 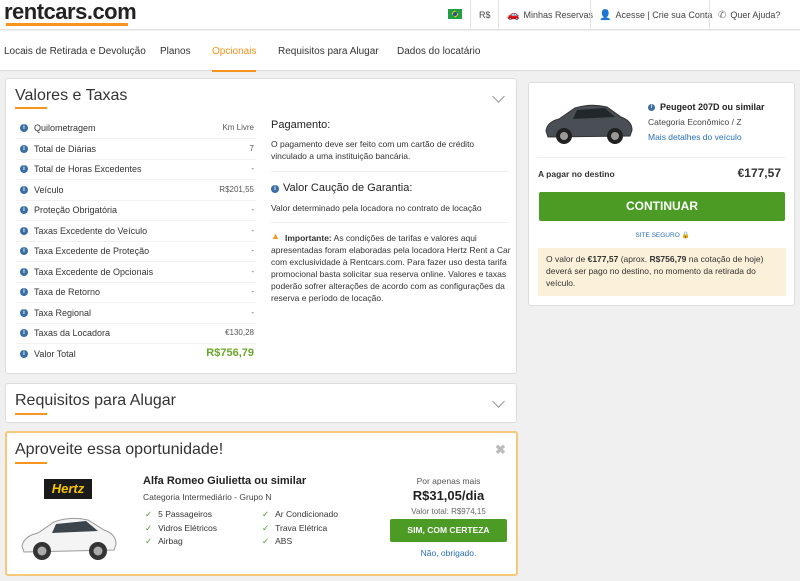 What do you see at coordinates (251, 148) in the screenshot?
I see `fee-value: 7` at bounding box center [251, 148].